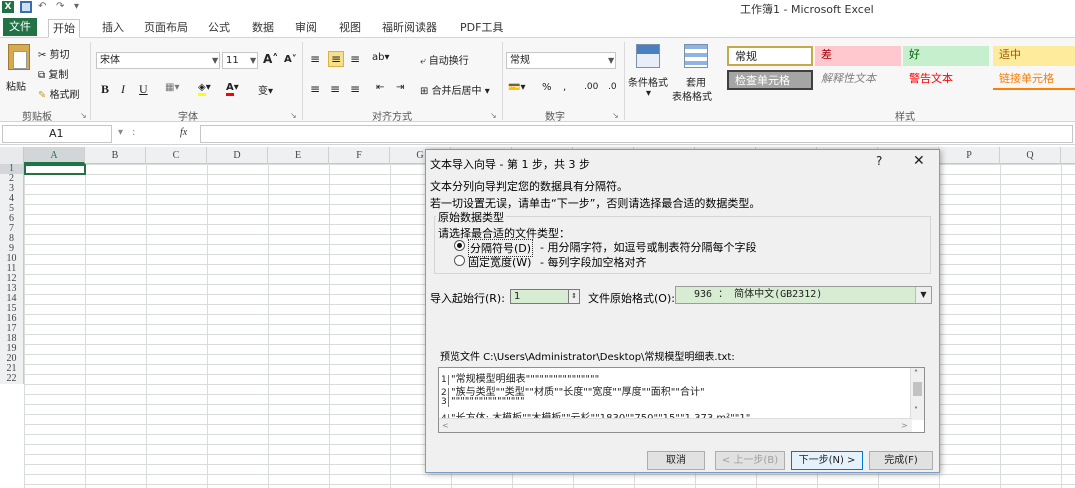  I want to click on align-left-icon: ≡, so click(315, 89).